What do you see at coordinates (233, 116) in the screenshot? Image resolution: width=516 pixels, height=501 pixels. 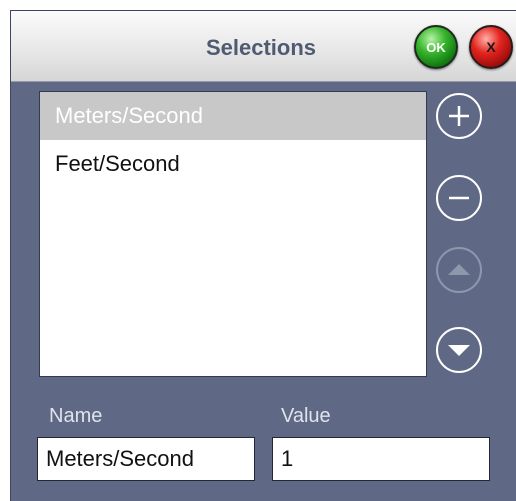 I see `list-item-meters-second: Meters/Second` at bounding box center [233, 116].